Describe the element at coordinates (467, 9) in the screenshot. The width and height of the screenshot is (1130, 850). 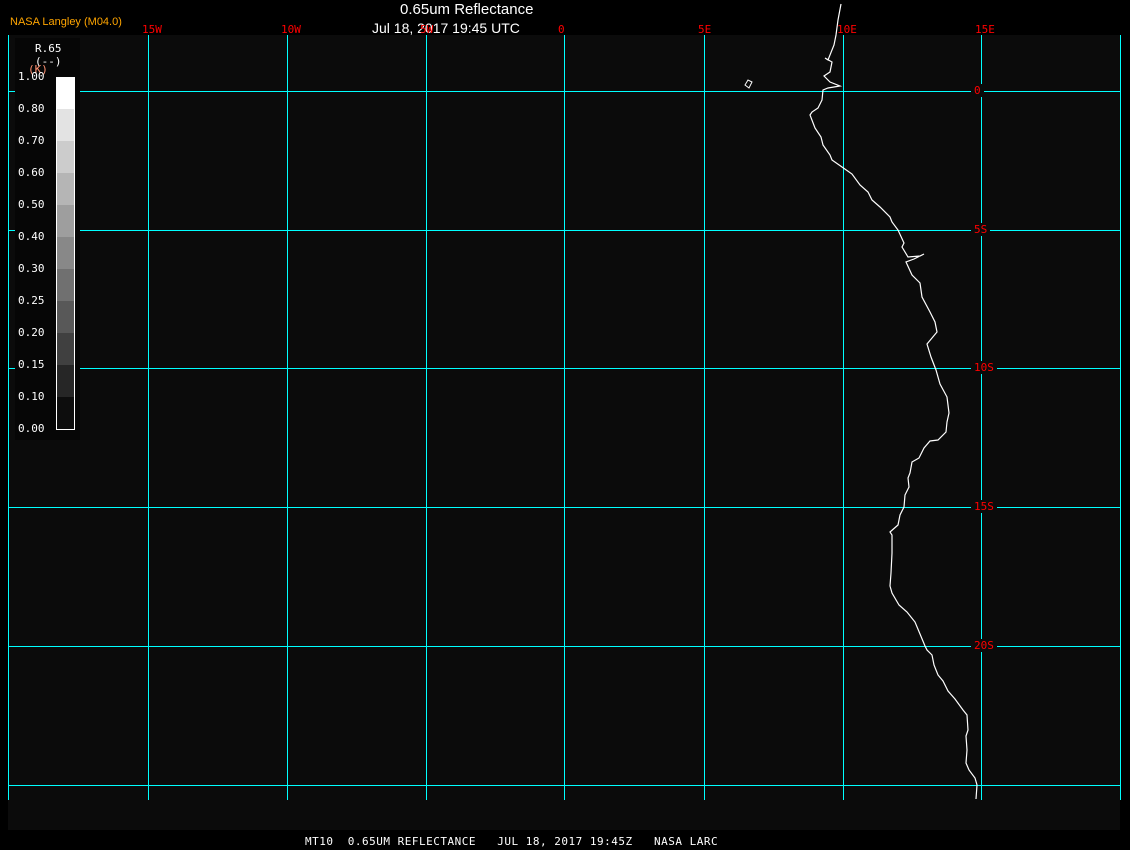
I see `image-title: 0.65um Reflectance` at that location.